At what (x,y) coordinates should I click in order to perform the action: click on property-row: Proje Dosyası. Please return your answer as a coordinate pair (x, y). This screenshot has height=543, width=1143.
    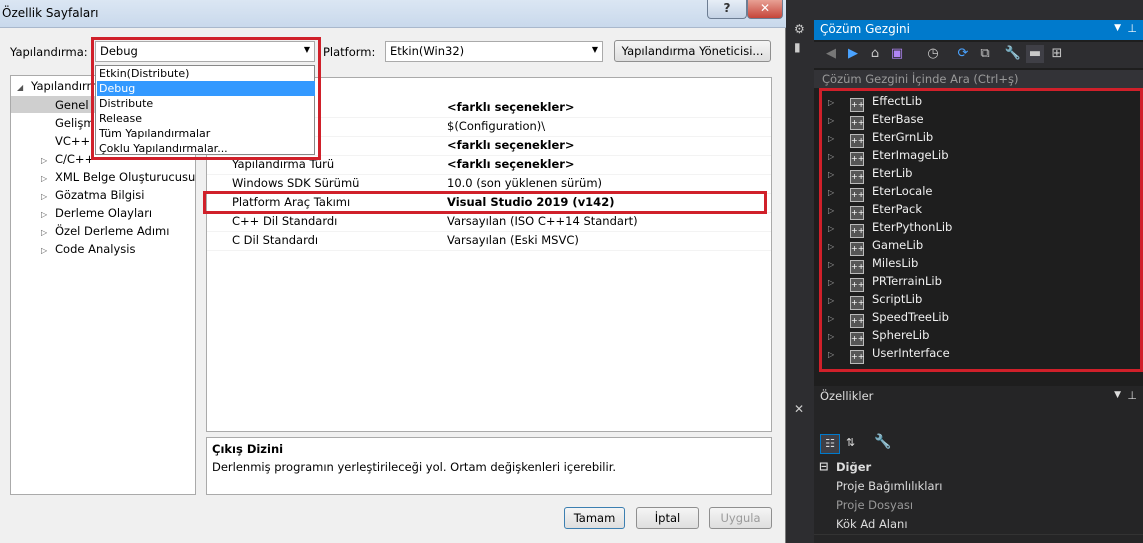
    Looking at the image, I should click on (978, 506).